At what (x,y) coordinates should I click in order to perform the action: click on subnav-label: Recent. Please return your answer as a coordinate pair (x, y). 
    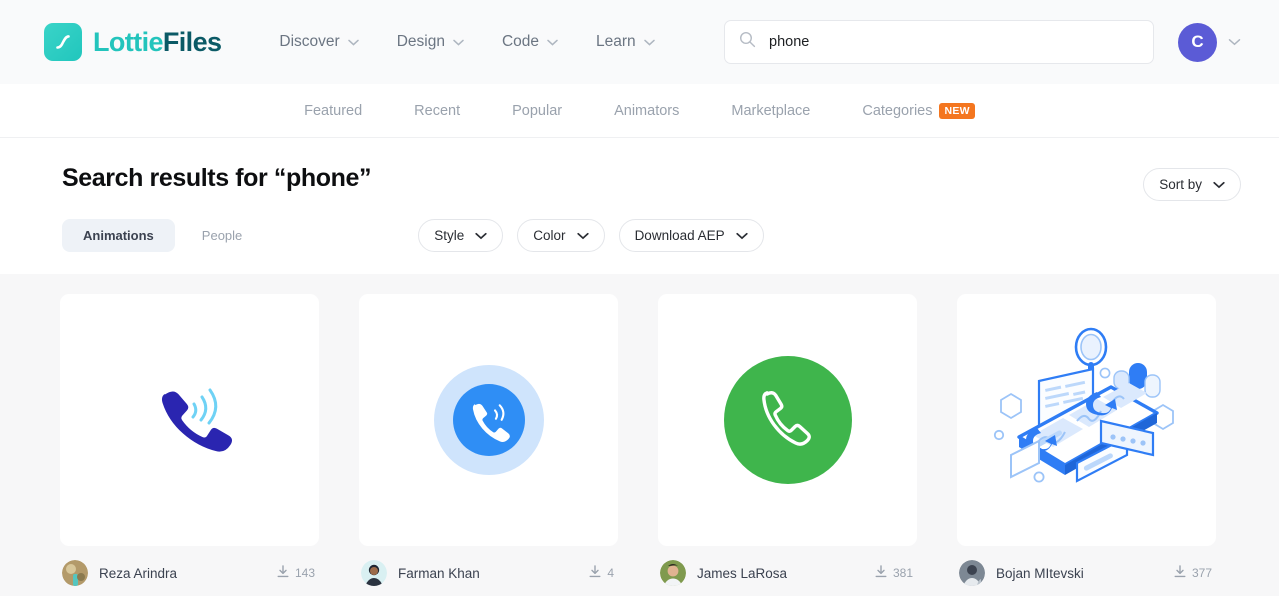
    Looking at the image, I should click on (437, 110).